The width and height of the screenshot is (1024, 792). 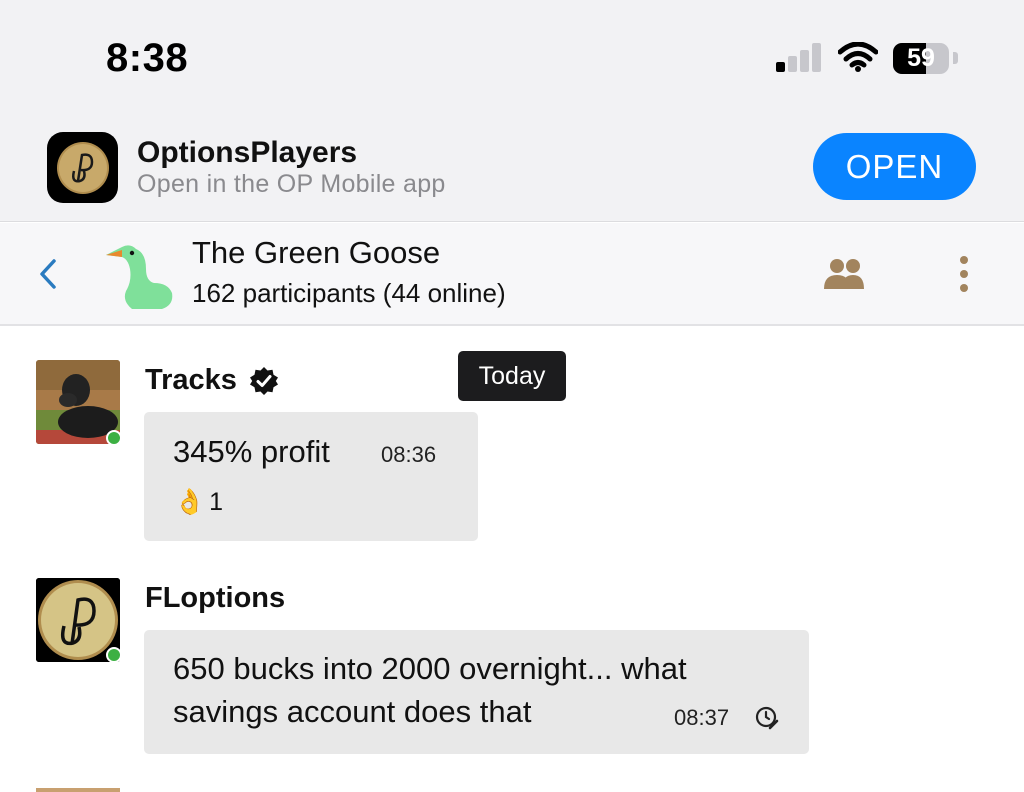 I want to click on more-vertical-icon, so click(x=964, y=274).